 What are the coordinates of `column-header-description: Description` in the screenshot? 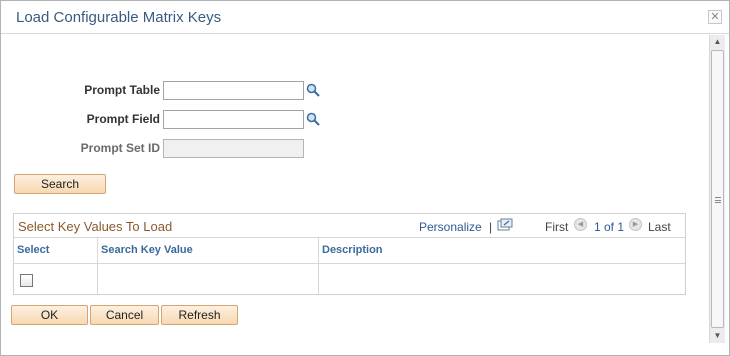 It's located at (502, 251).